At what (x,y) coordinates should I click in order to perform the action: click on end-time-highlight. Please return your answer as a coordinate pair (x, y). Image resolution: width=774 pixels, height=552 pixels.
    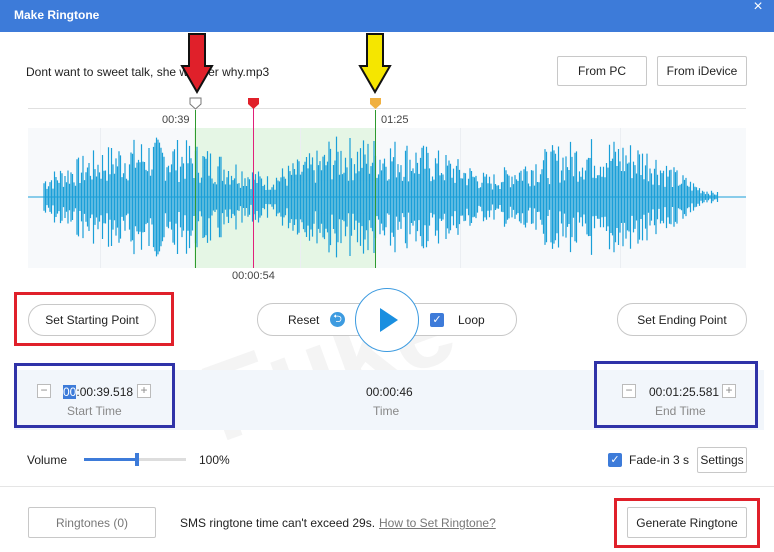
    Looking at the image, I should click on (676, 394).